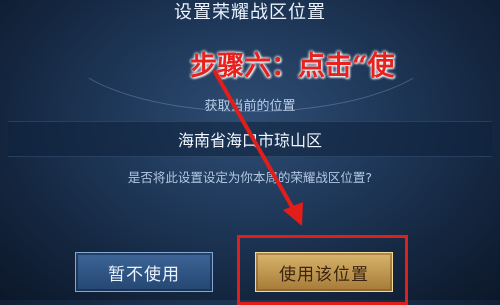 The height and width of the screenshot is (305, 500). What do you see at coordinates (250, 106) in the screenshot?
I see `get-location-label: 获取当前的位置` at bounding box center [250, 106].